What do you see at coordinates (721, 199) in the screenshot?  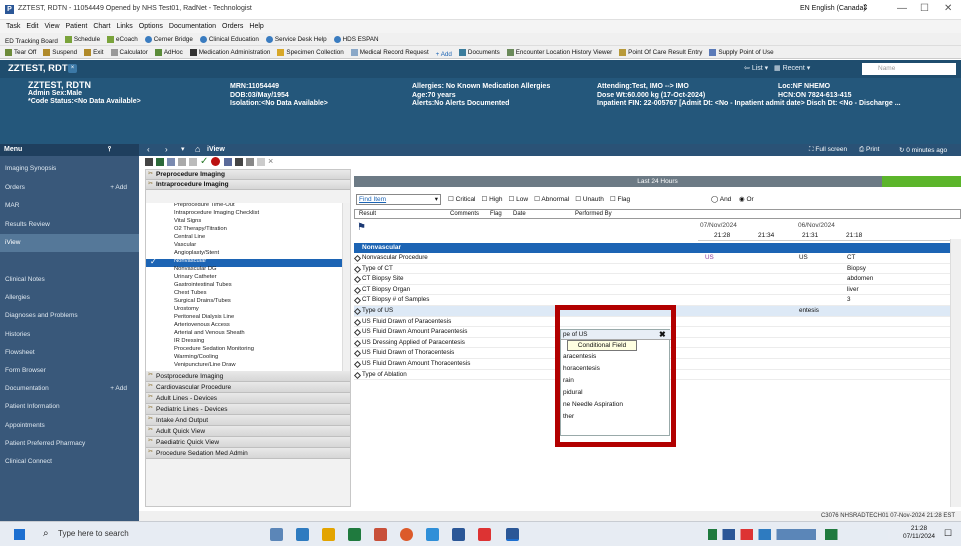 I see `and-radio: ◯ And` at bounding box center [721, 199].